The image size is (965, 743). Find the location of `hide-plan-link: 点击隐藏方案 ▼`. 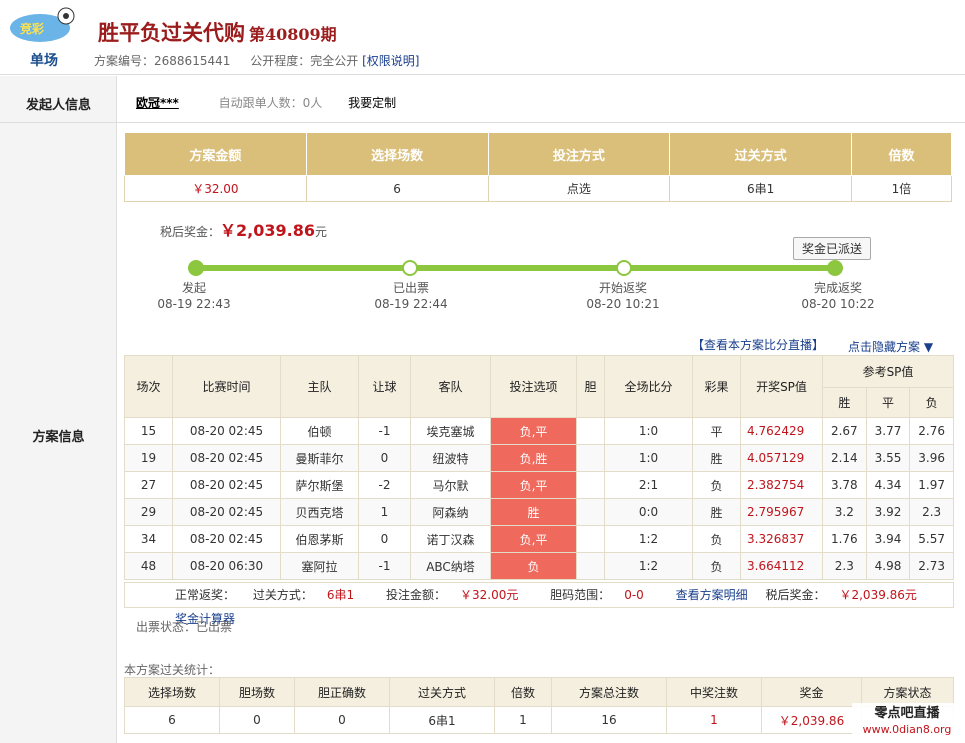

hide-plan-link: 点击隐藏方案 ▼ is located at coordinates (890, 346).